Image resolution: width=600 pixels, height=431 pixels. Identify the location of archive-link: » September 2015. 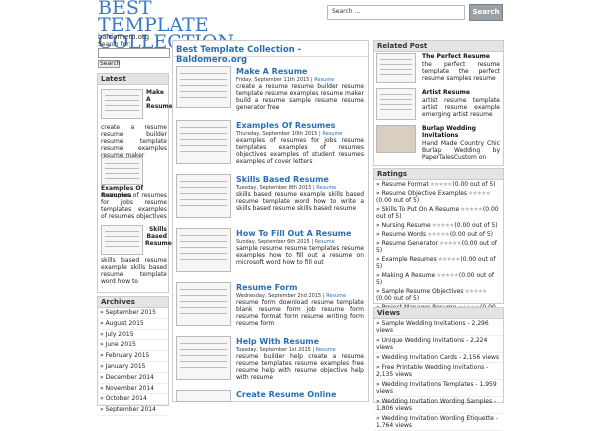
(133, 313).